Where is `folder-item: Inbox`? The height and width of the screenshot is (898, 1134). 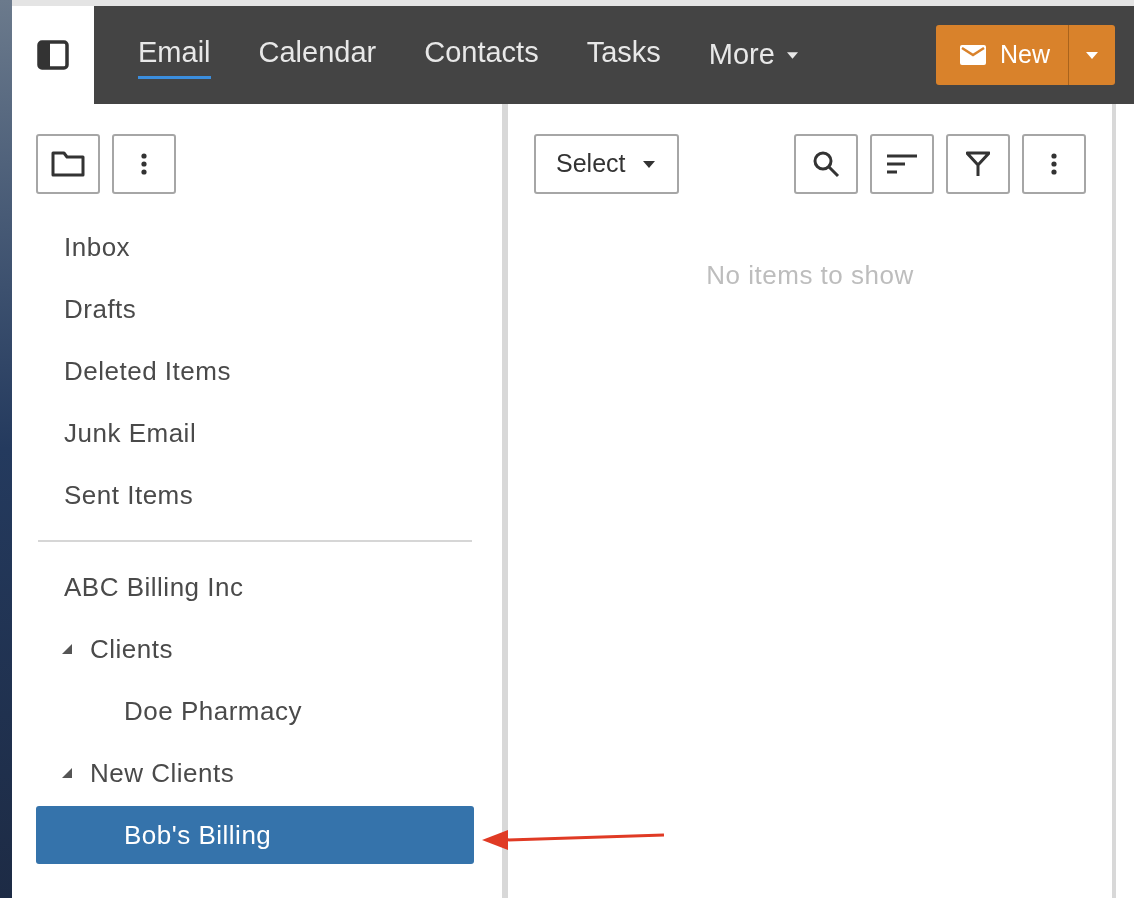 folder-item: Inbox is located at coordinates (255, 247).